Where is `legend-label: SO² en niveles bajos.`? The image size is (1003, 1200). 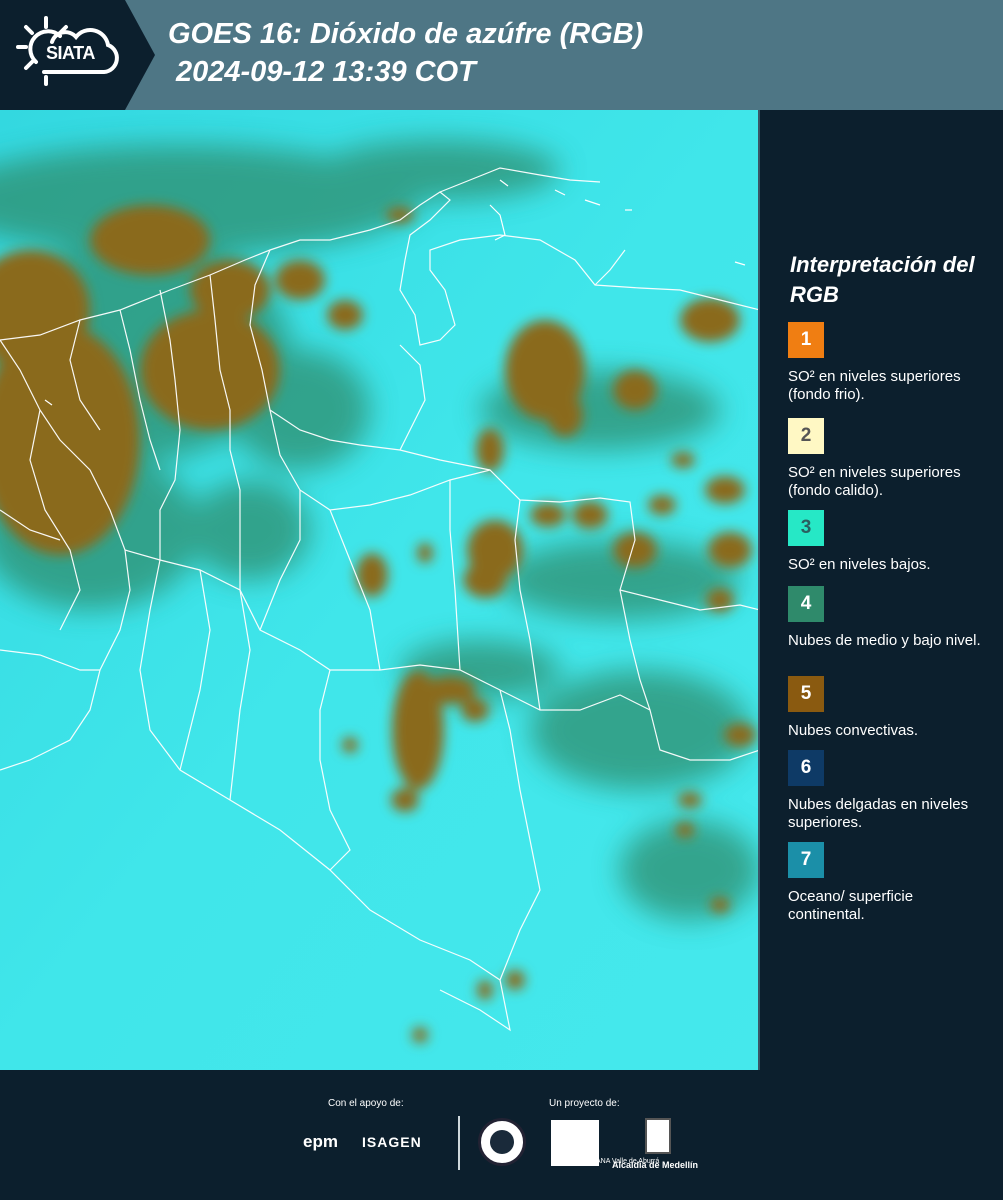 legend-label: SO² en niveles bajos. is located at coordinates (859, 564).